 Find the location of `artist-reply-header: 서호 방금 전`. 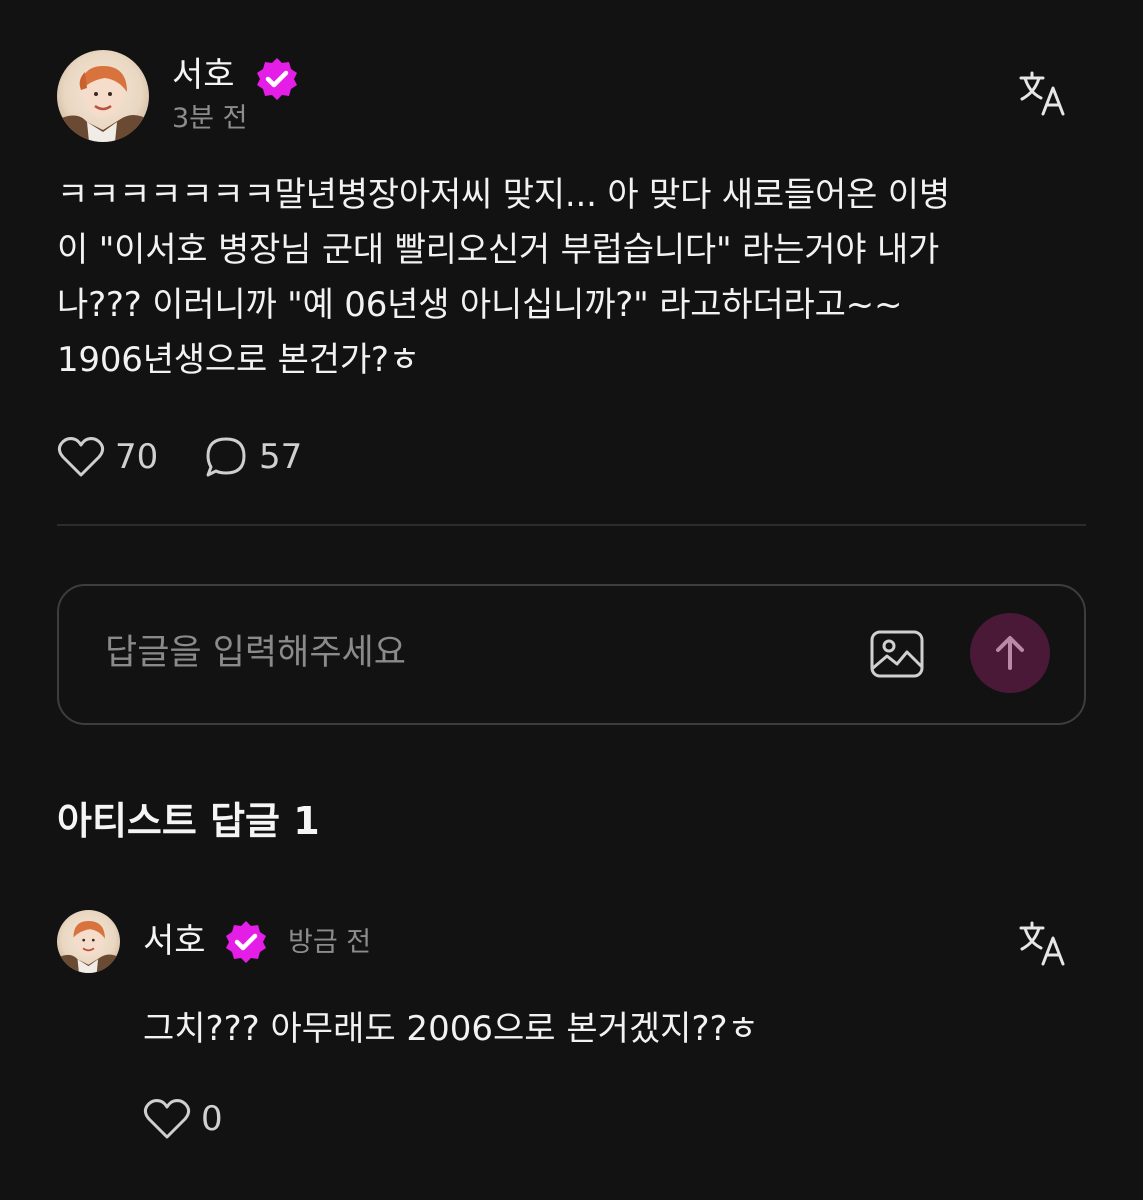

artist-reply-header: 서호 방금 전 is located at coordinates (571, 942).